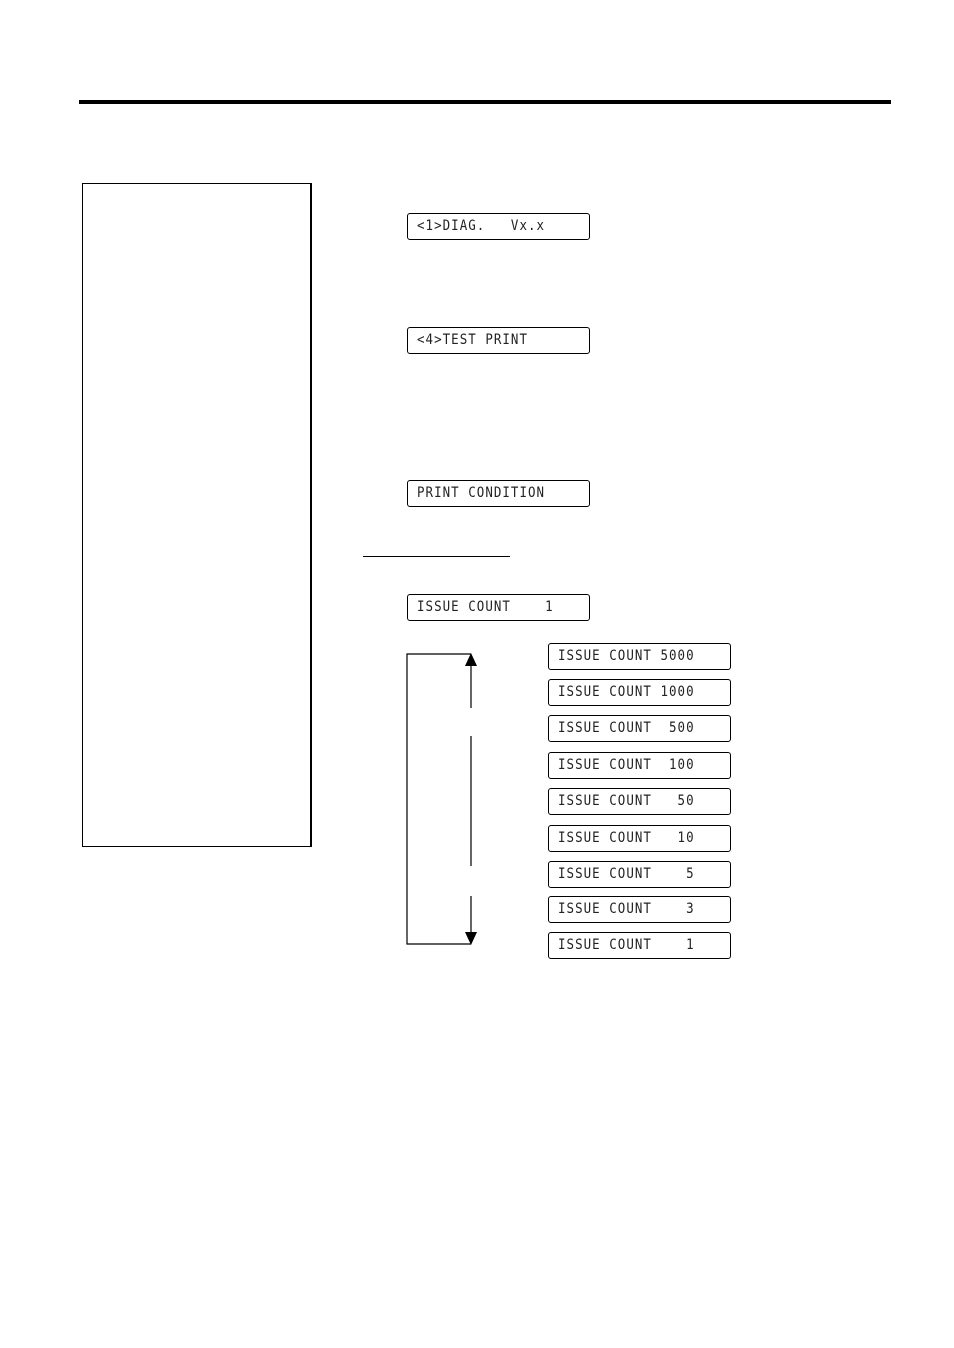 The image size is (954, 1348). Describe the element at coordinates (626, 728) in the screenshot. I see `lcd-text: ISSUE COUNT 500` at that location.